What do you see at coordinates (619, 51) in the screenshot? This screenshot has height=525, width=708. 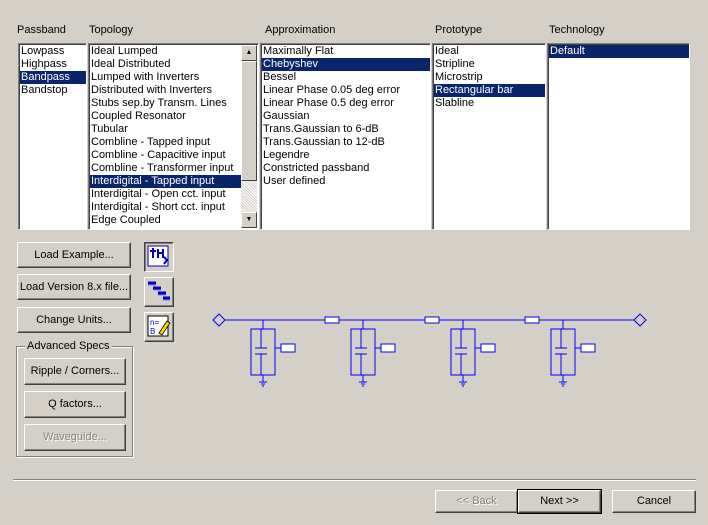 I see `technology-item: Default` at bounding box center [619, 51].